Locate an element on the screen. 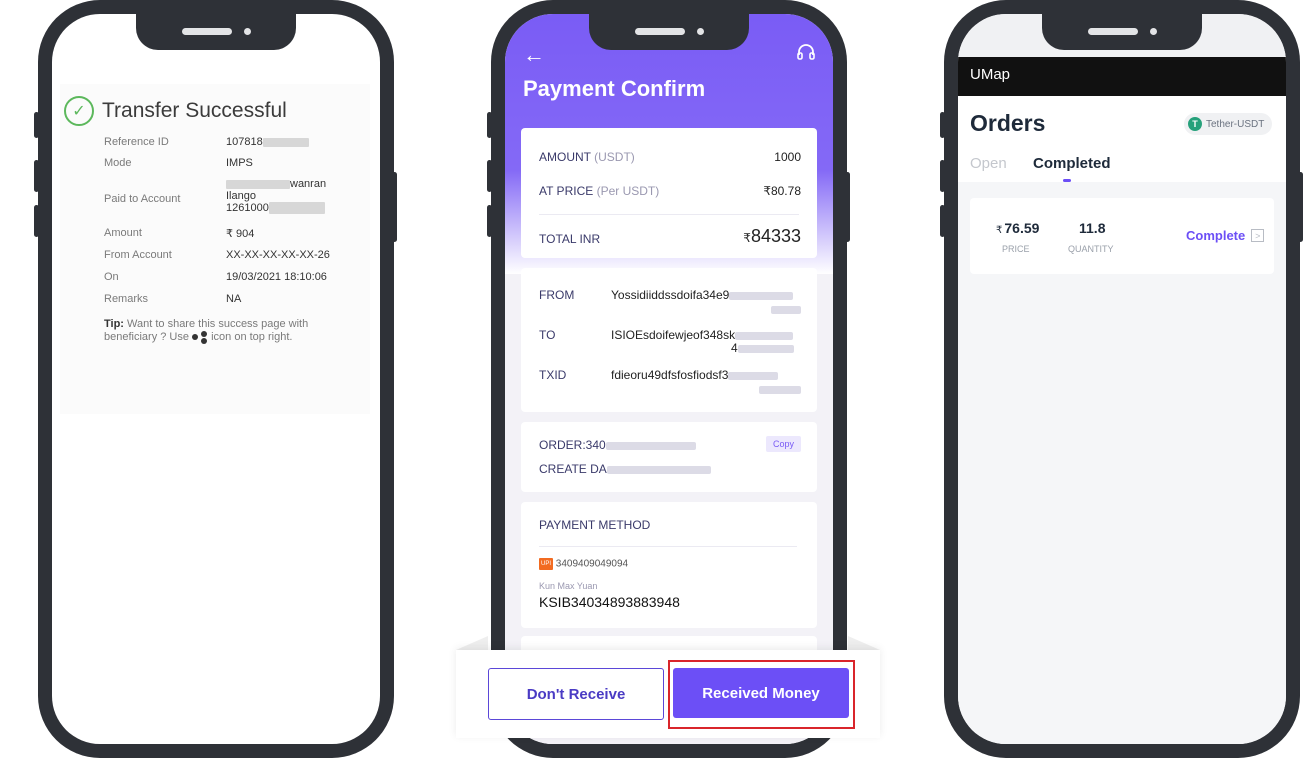  tether-icon: T is located at coordinates (1195, 124).